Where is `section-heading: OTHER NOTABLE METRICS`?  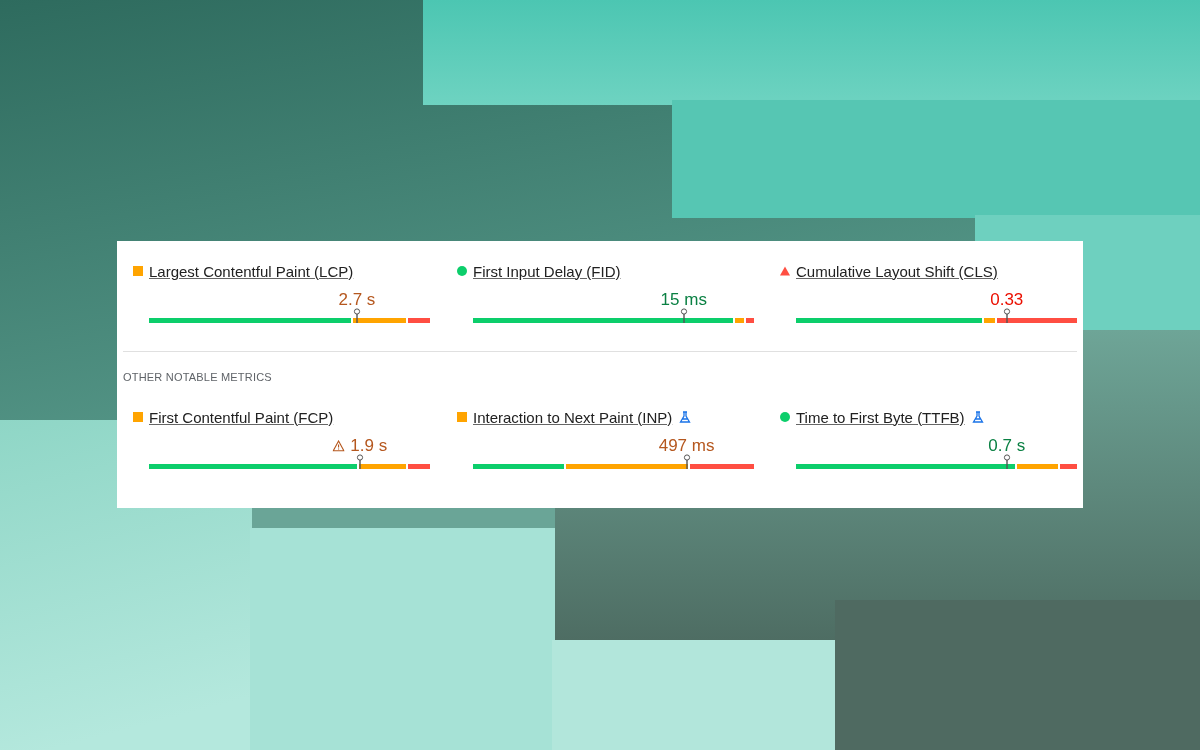
section-heading: OTHER NOTABLE METRICS is located at coordinates (198, 377).